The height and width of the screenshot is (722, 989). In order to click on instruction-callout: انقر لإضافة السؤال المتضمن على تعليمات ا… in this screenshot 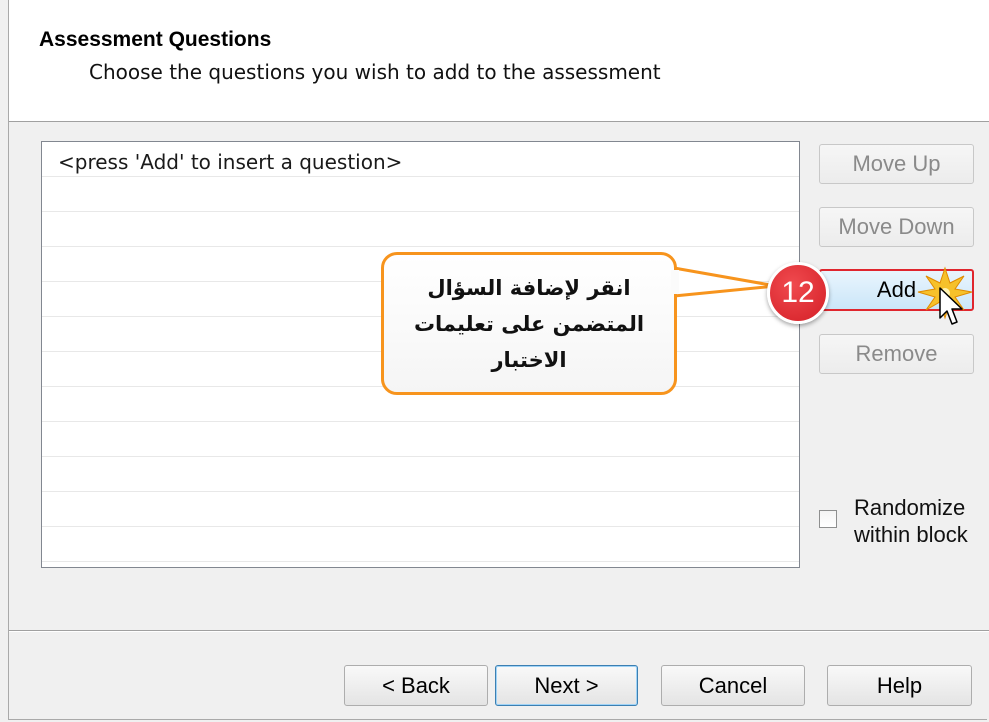, I will do `click(529, 323)`.